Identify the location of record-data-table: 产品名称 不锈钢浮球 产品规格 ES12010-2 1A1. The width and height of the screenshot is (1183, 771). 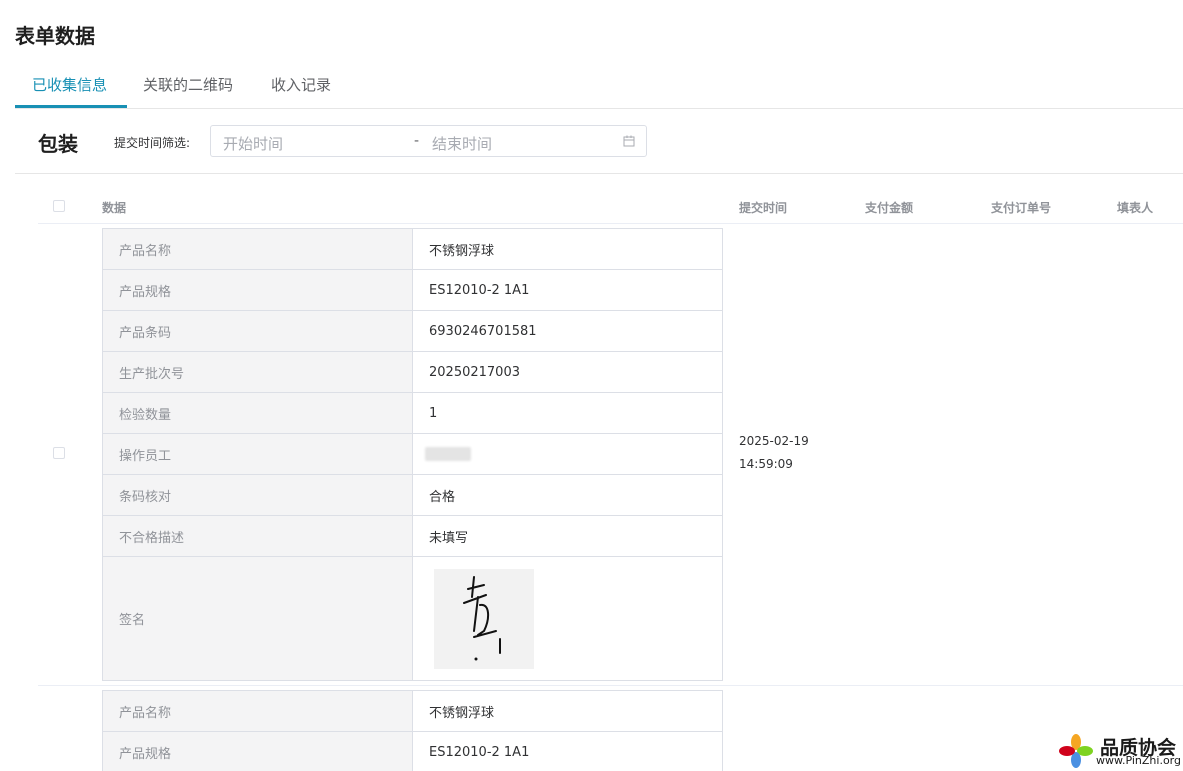
(412, 730).